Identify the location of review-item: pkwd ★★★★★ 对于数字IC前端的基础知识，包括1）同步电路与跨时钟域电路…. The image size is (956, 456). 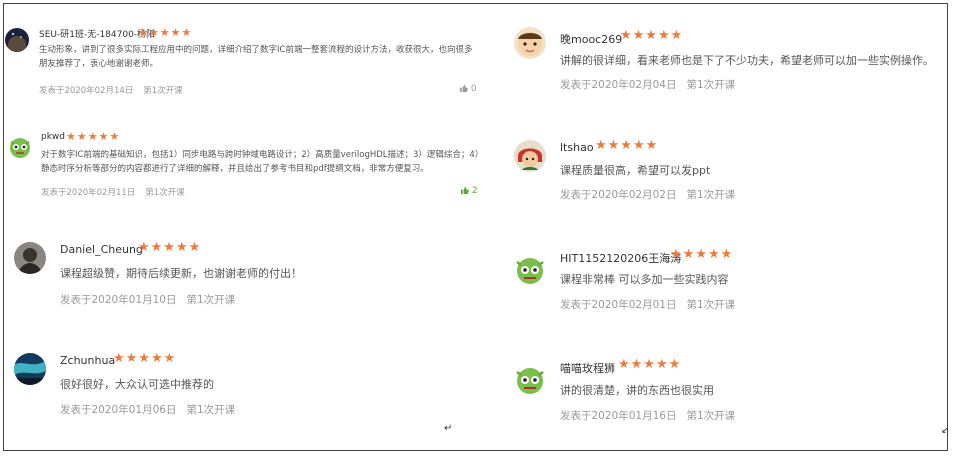
(249, 165).